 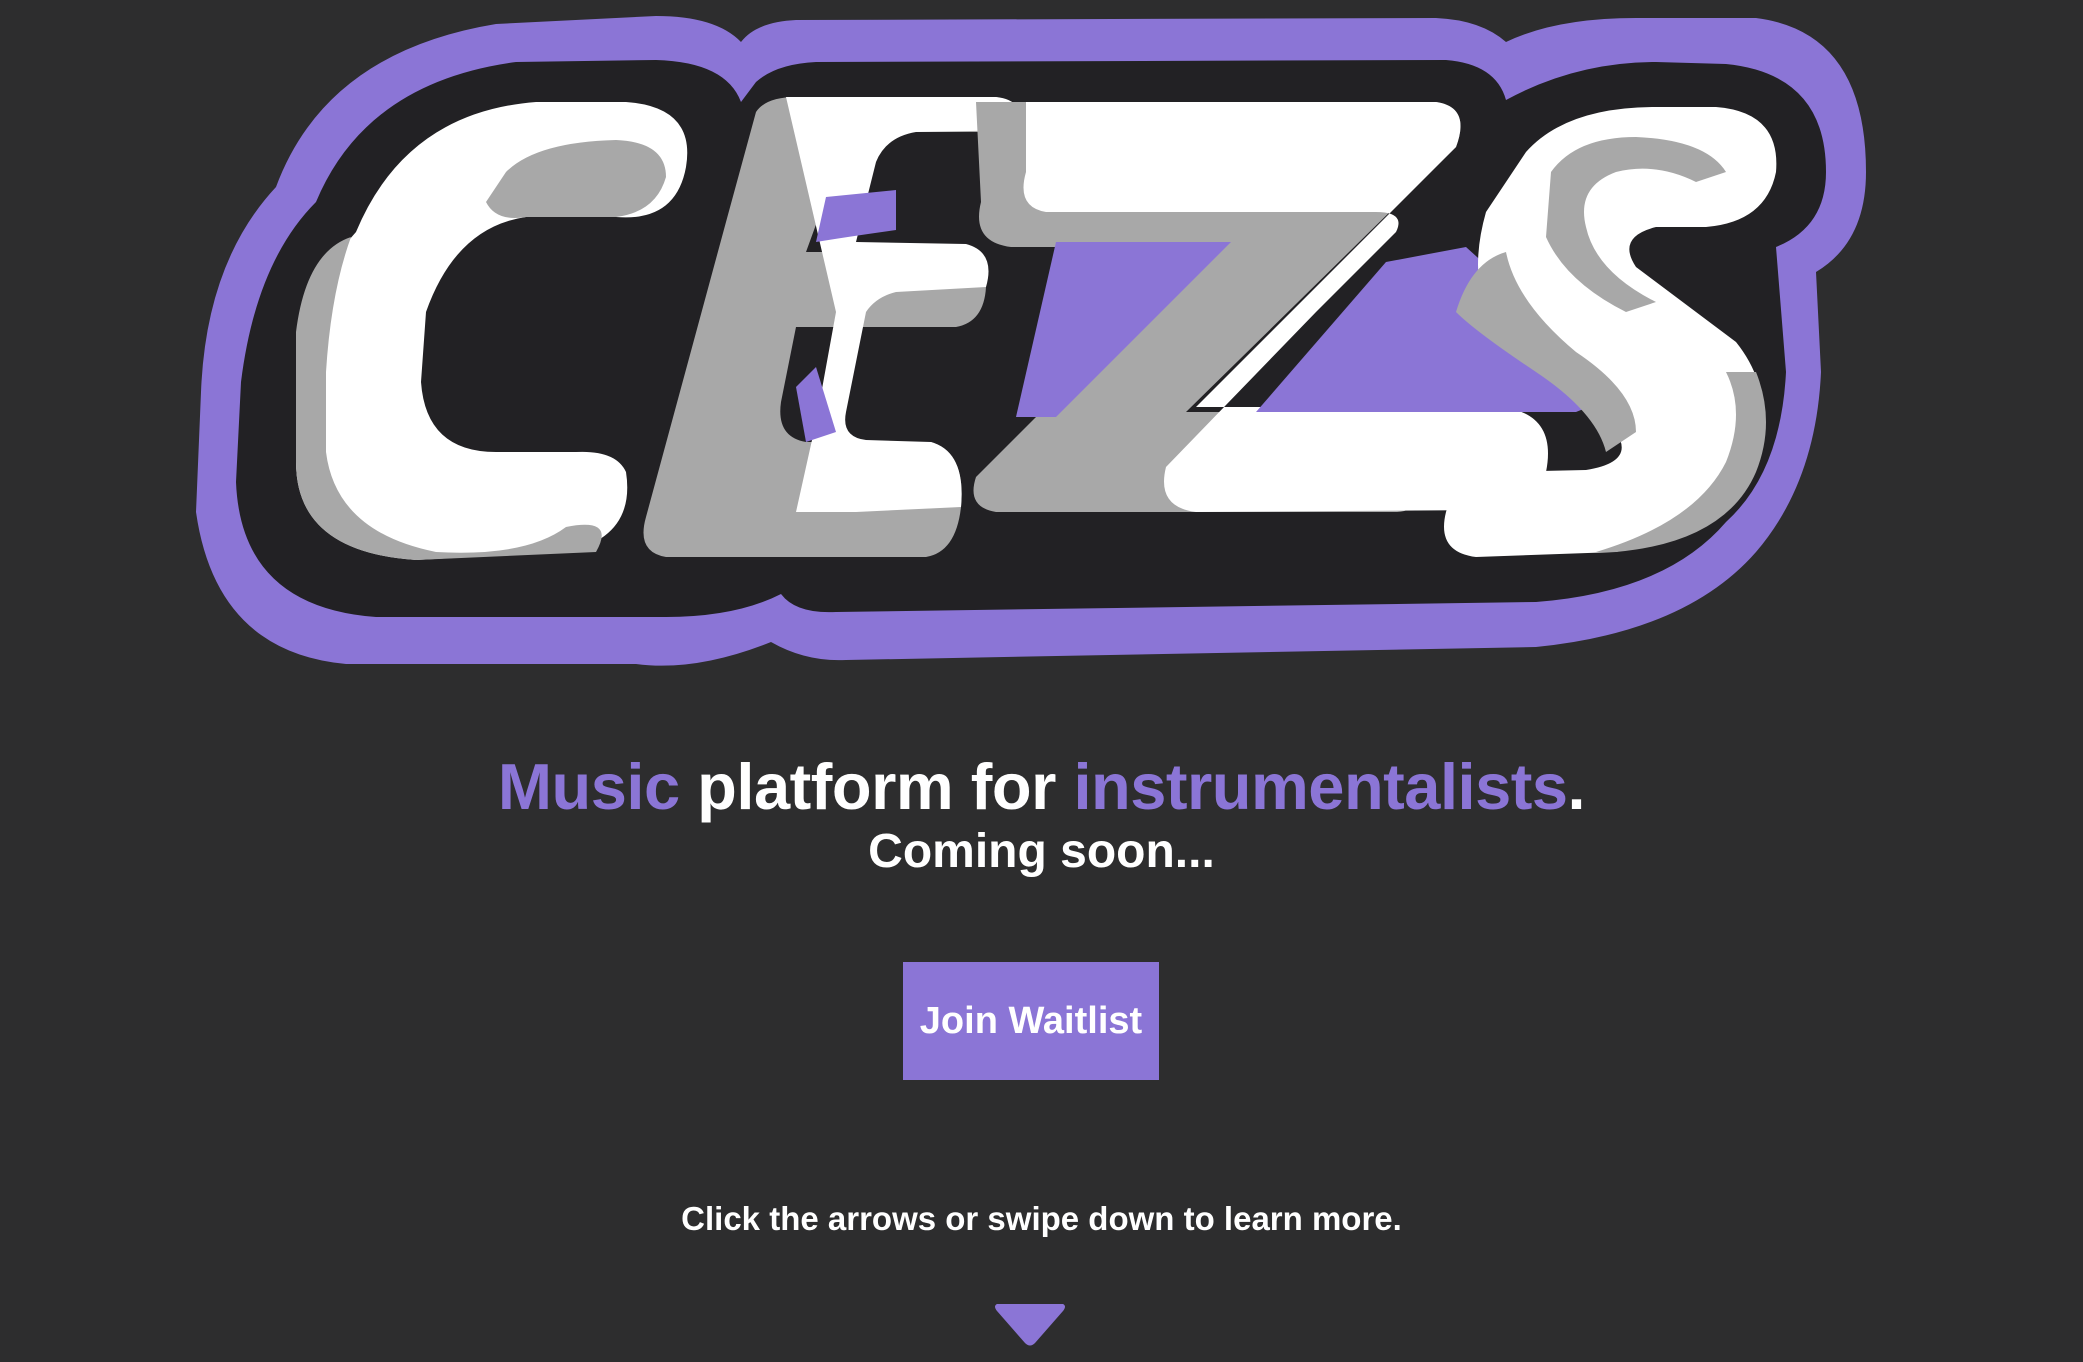 I want to click on tagline-music: Music, so click(x=588, y=786).